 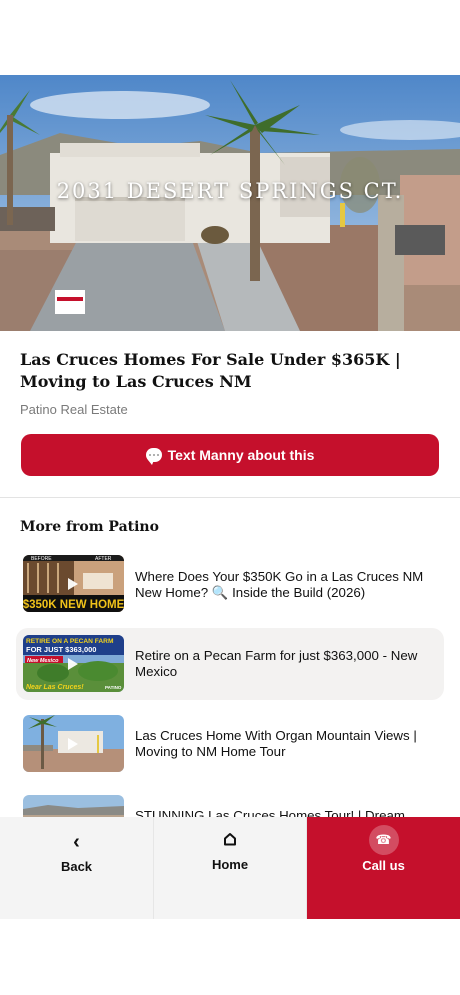 What do you see at coordinates (113, 687) in the screenshot?
I see `thumb-brand: PATINO` at bounding box center [113, 687].